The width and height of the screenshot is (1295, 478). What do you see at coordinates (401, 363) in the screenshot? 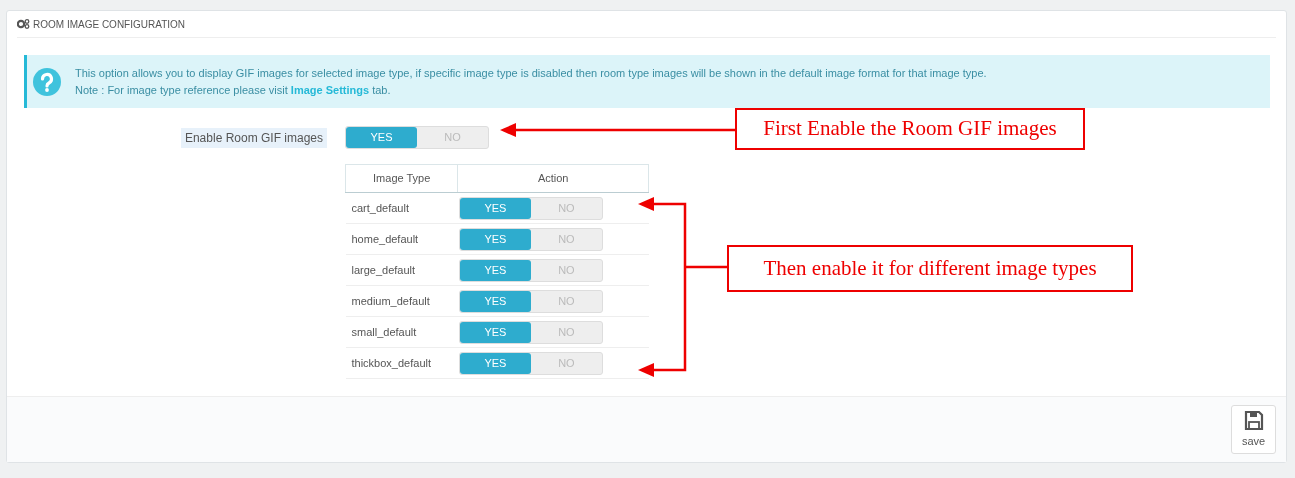
I see `table-cell: thickbox_default` at bounding box center [401, 363].